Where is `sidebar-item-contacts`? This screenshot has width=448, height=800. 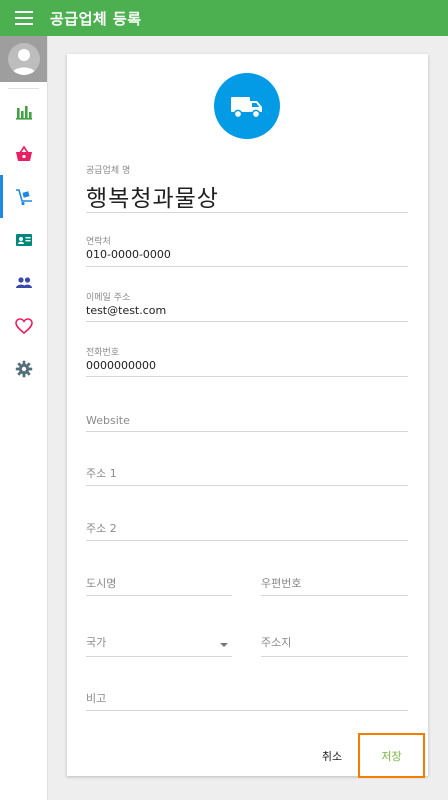 sidebar-item-contacts is located at coordinates (23, 239).